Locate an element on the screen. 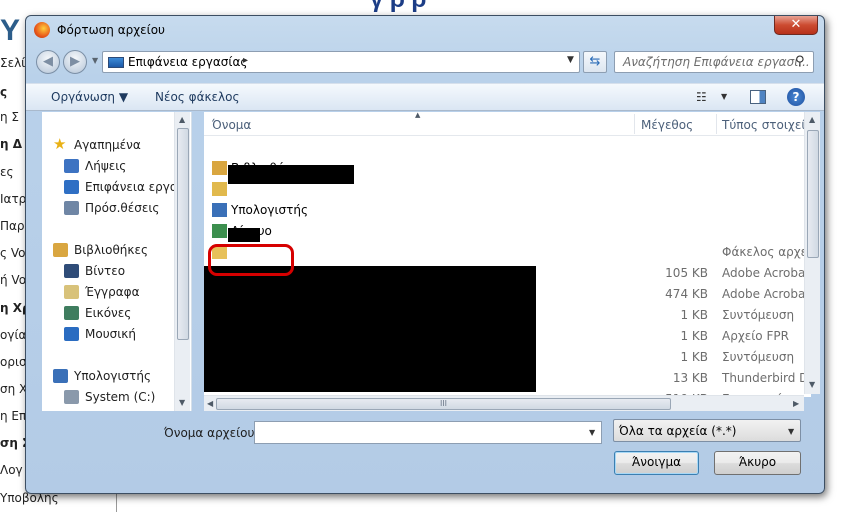 The width and height of the screenshot is (854, 512). file-type-dropdown-icon: ▼ is located at coordinates (791, 431).